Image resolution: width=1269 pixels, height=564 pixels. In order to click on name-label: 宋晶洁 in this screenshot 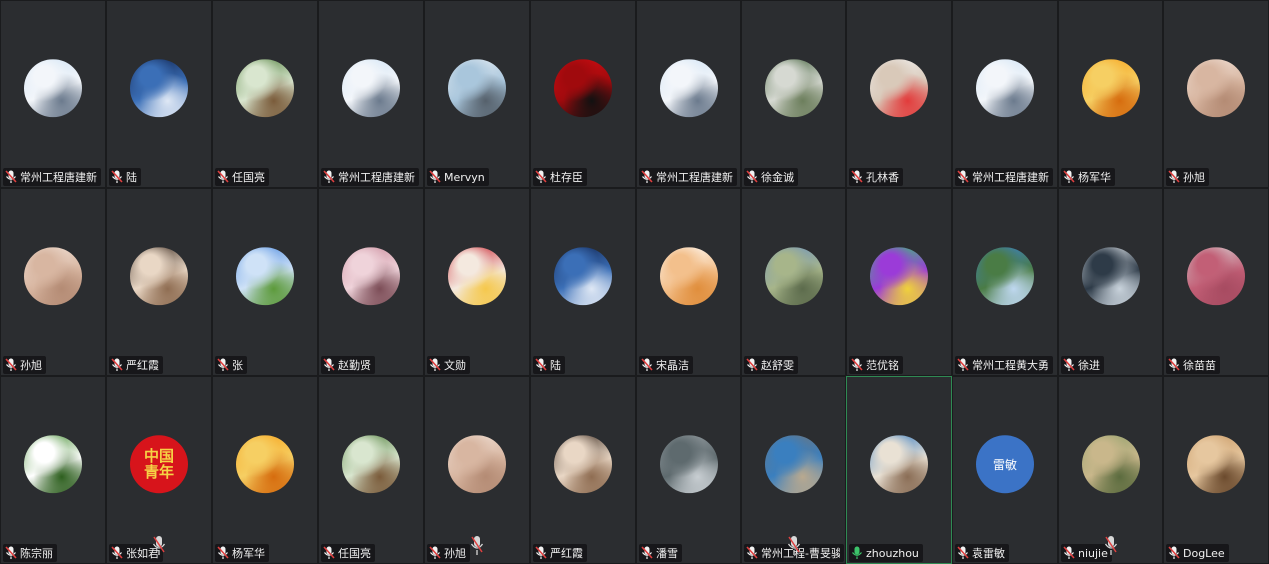, I will do `click(666, 365)`.